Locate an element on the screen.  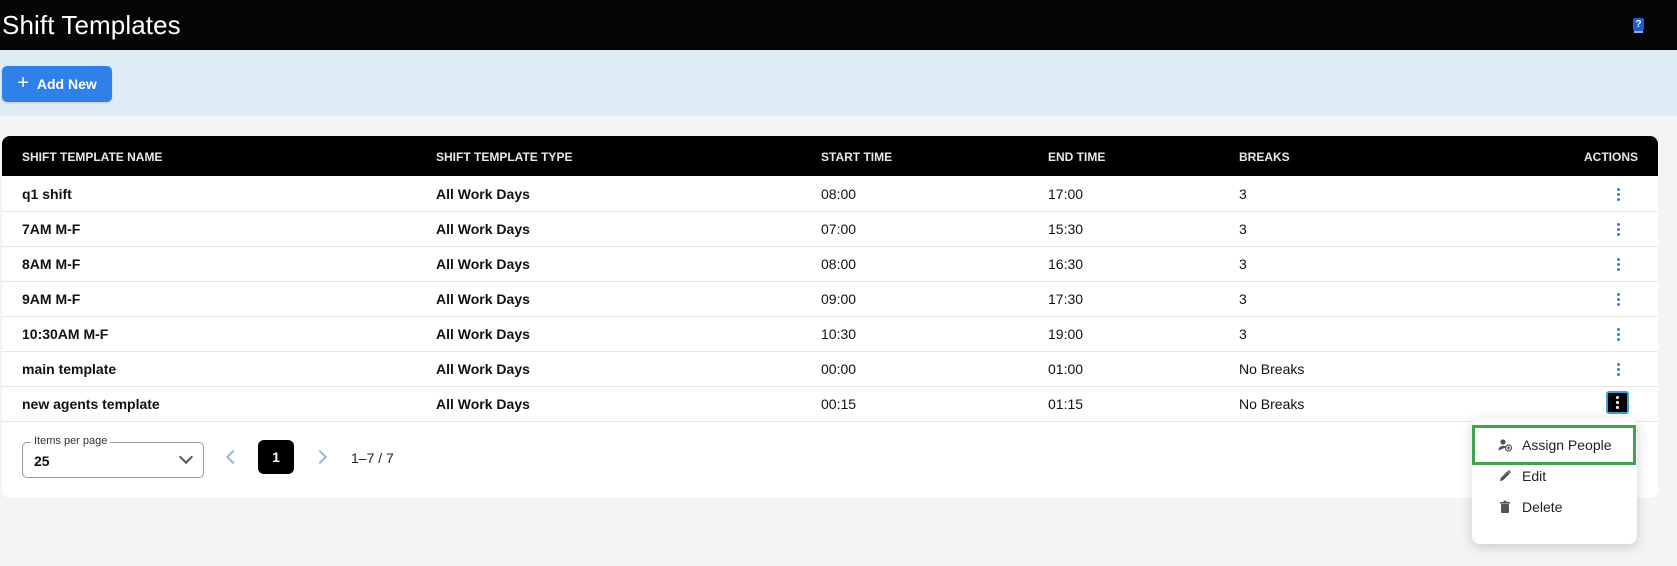
add-new-button: + Add New is located at coordinates (57, 84).